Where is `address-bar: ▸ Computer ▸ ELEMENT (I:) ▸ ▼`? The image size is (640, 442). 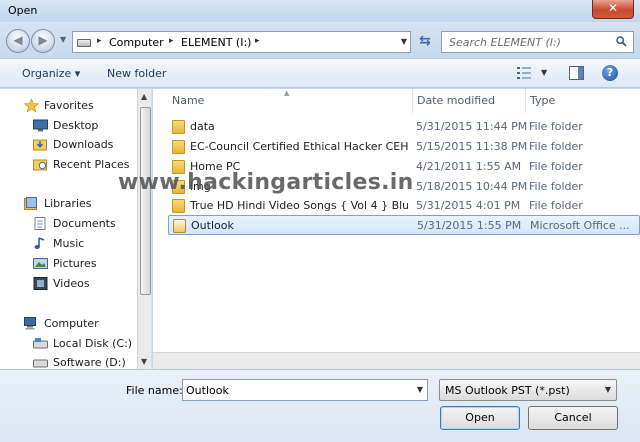 address-bar: ▸ Computer ▸ ELEMENT (I:) ▸ ▼ is located at coordinates (241, 42).